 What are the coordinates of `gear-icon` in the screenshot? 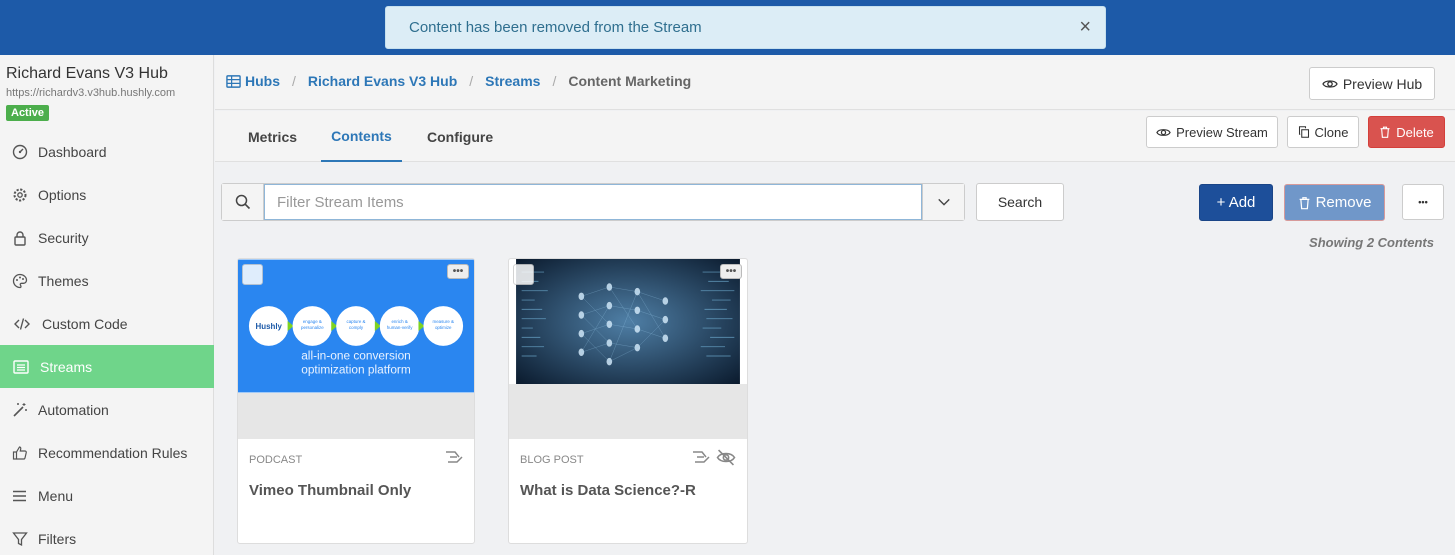 It's located at (20, 194).